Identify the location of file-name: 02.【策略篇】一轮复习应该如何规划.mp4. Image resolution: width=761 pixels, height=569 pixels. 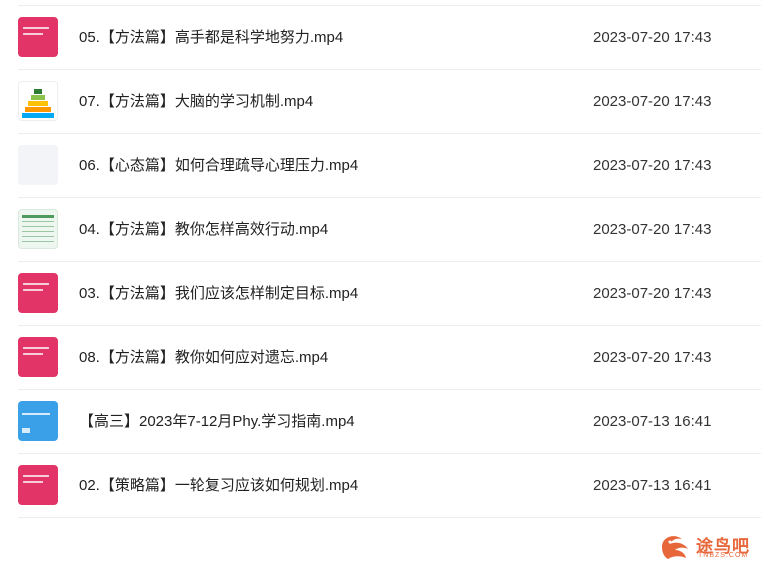
(218, 485).